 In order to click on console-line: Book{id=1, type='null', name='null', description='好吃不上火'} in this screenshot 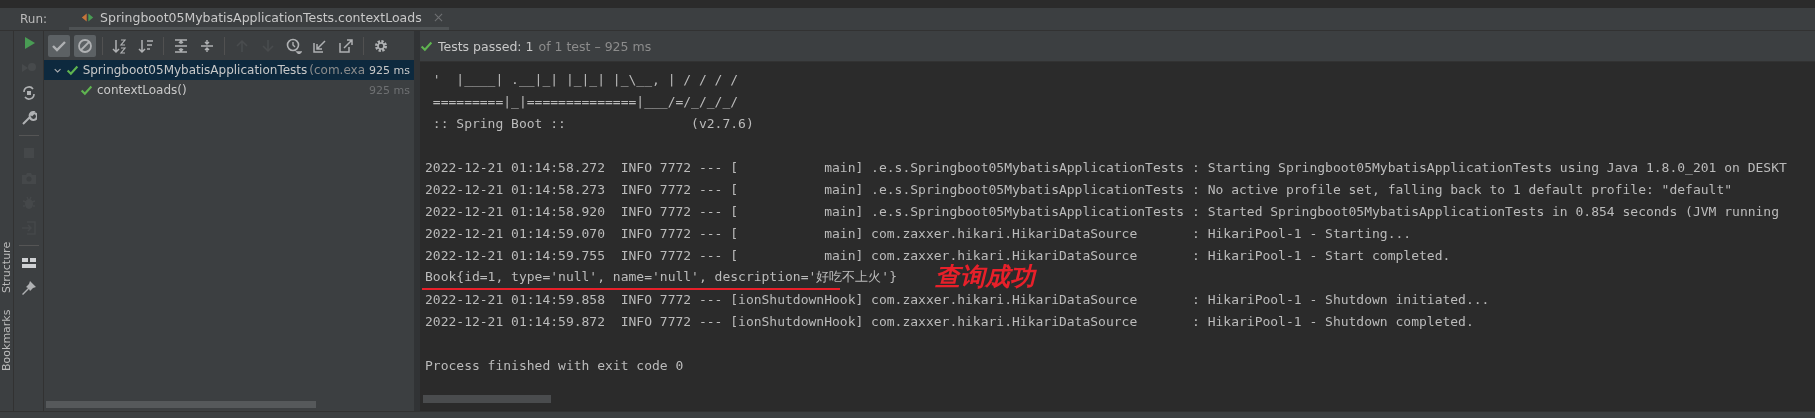, I will do `click(661, 277)`.